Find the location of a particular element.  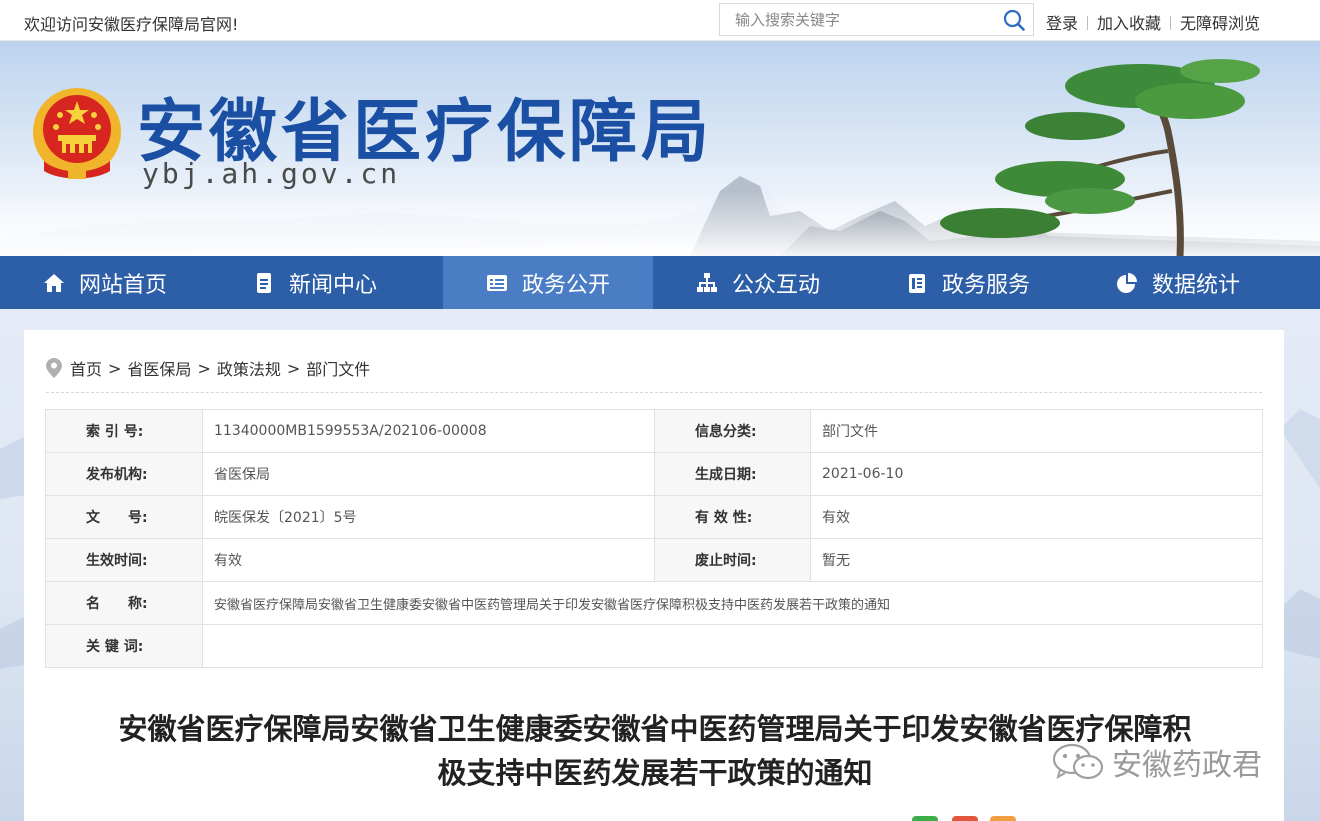

wechat-watermark: 安徽药政君 is located at coordinates (1156, 762).